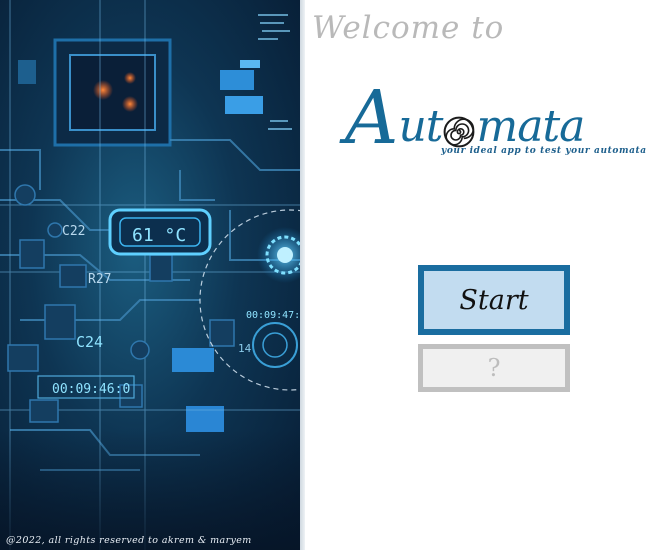 This screenshot has width=650, height=550. Describe the element at coordinates (459, 132) in the screenshot. I see `spiral-icon` at that location.